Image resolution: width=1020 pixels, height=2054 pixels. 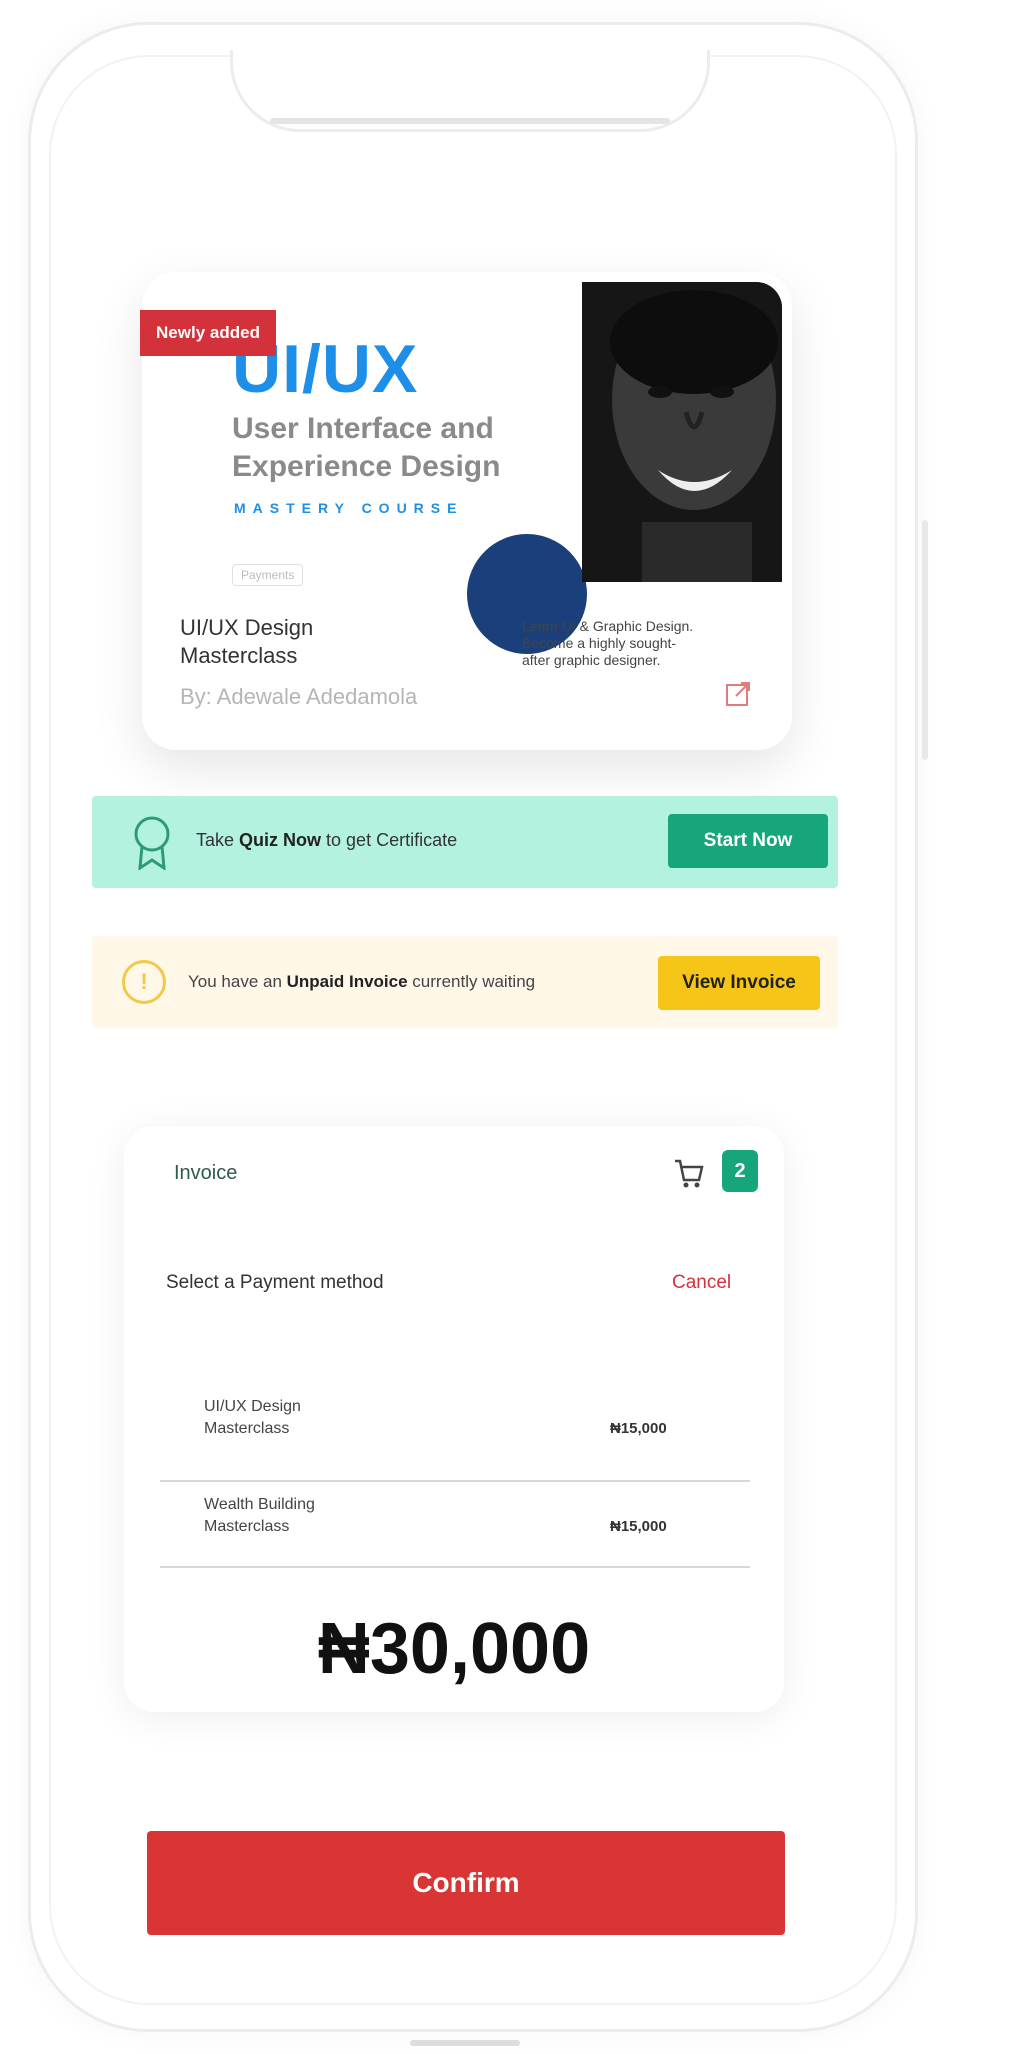 What do you see at coordinates (206, 1173) in the screenshot?
I see `invoice-title: Invoice` at bounding box center [206, 1173].